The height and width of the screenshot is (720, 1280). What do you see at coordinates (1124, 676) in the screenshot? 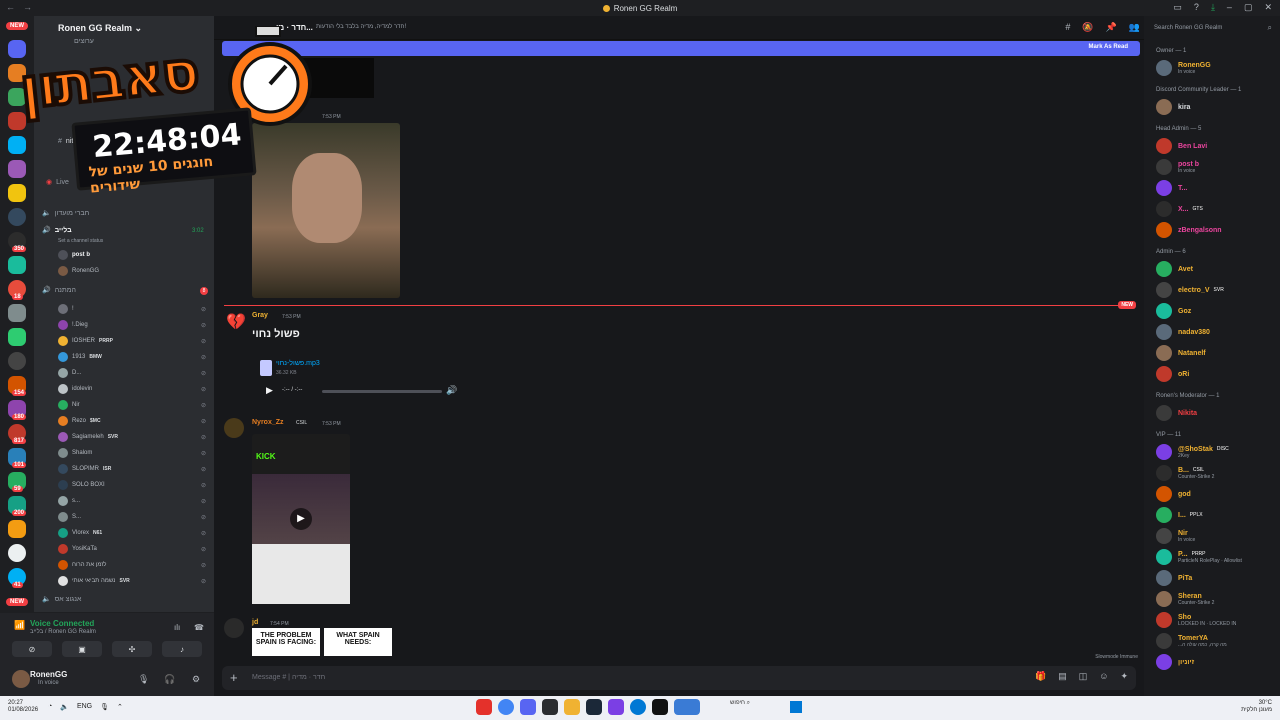
I see `apps-icon: ✦` at bounding box center [1124, 676].